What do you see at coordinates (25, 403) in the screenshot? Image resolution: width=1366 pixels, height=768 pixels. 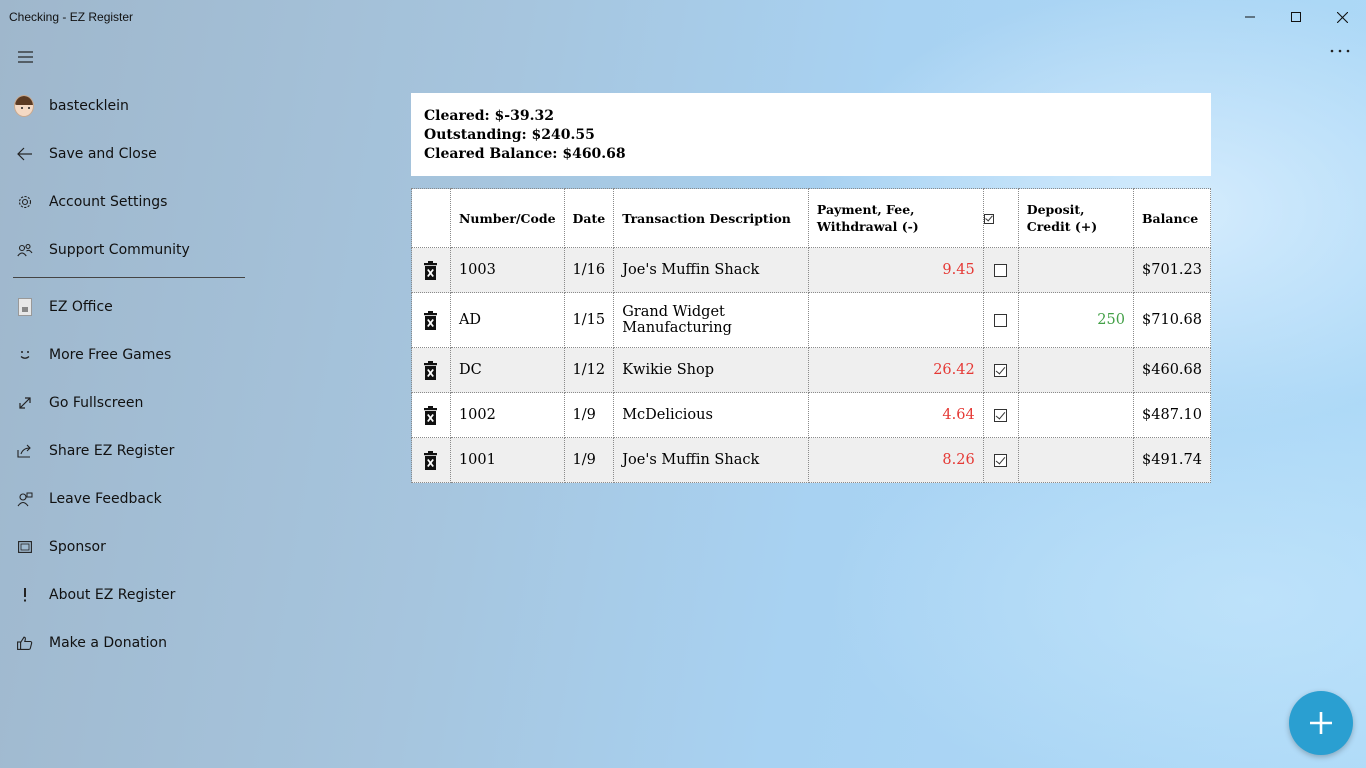 I see `fullscreen-icon` at bounding box center [25, 403].